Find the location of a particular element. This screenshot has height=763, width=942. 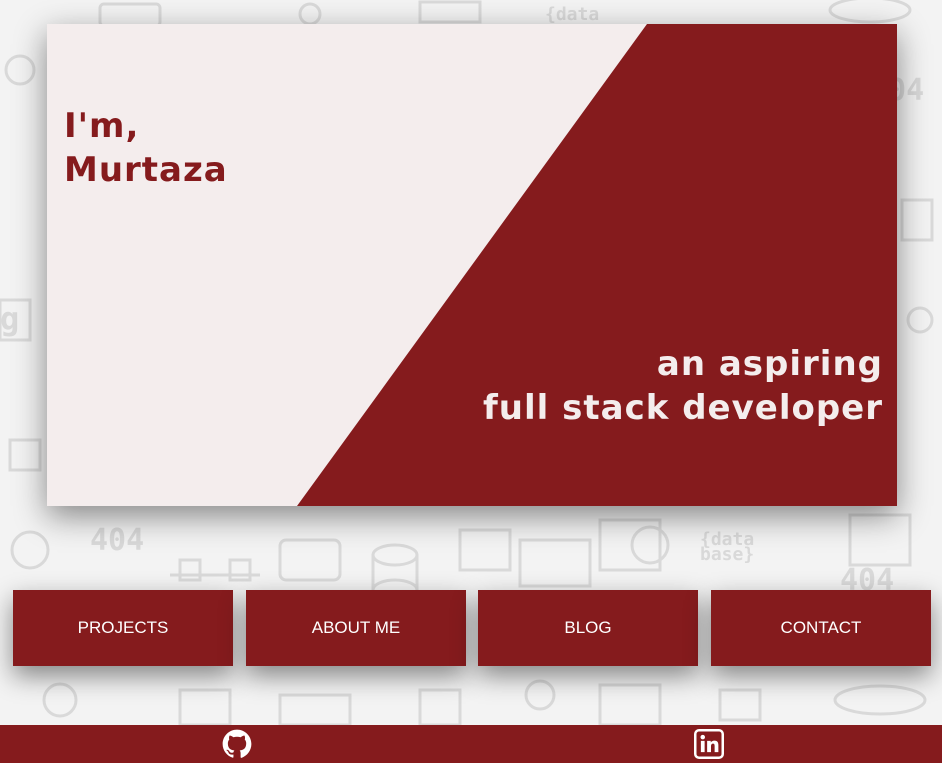

tagline-line-1: an aspiring is located at coordinates (769, 364).